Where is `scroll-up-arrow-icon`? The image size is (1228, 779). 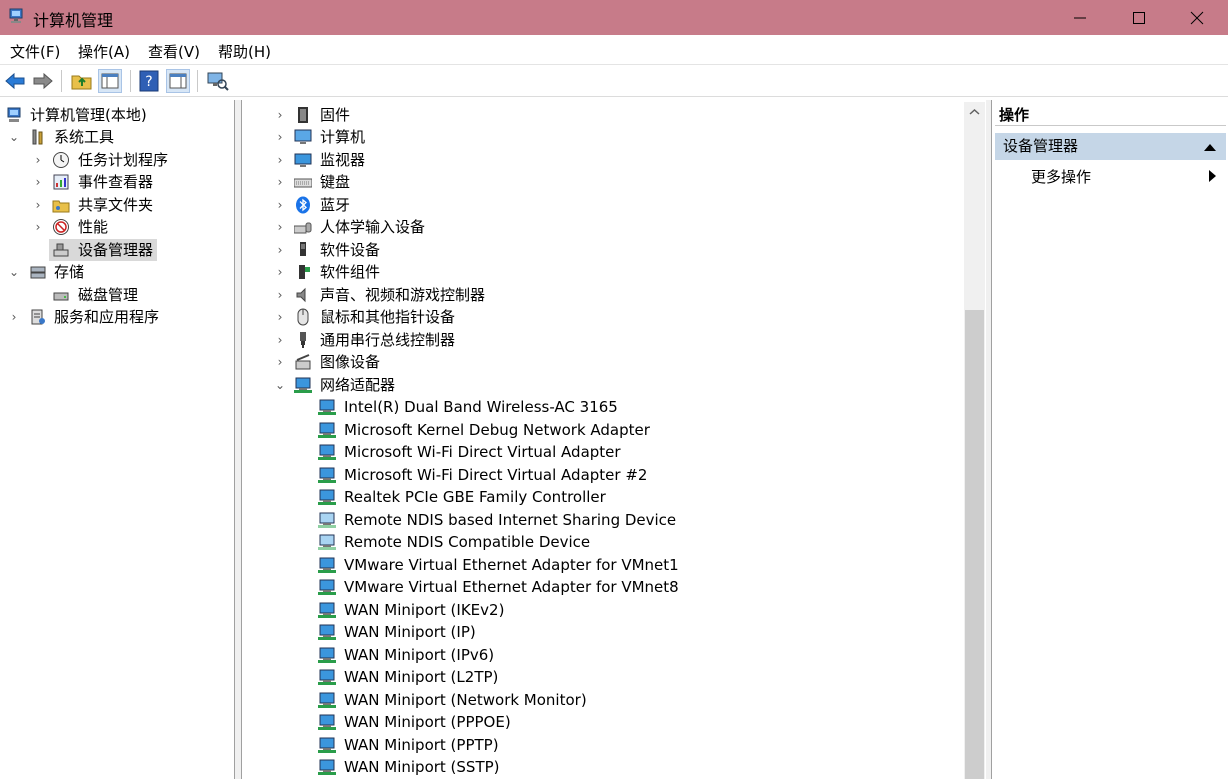
scroll-up-arrow-icon is located at coordinates (974, 112).